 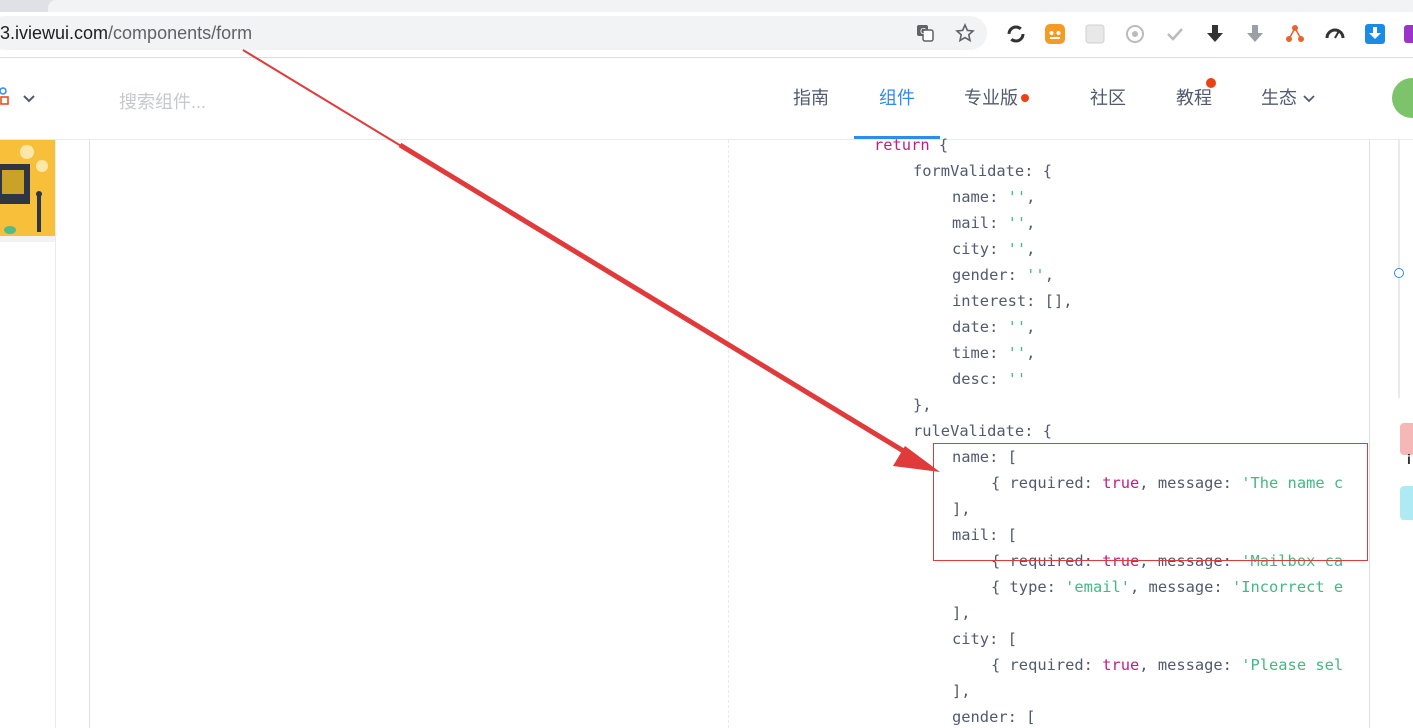 I want to click on gauge-icon, so click(x=1335, y=34).